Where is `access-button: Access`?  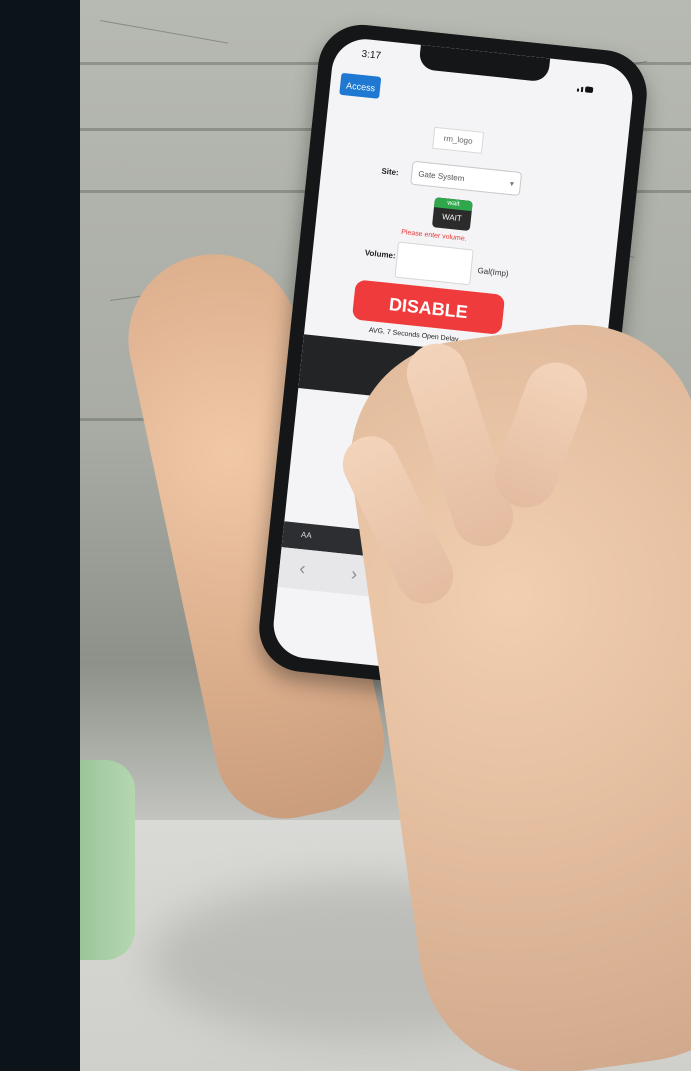
access-button: Access is located at coordinates (360, 85).